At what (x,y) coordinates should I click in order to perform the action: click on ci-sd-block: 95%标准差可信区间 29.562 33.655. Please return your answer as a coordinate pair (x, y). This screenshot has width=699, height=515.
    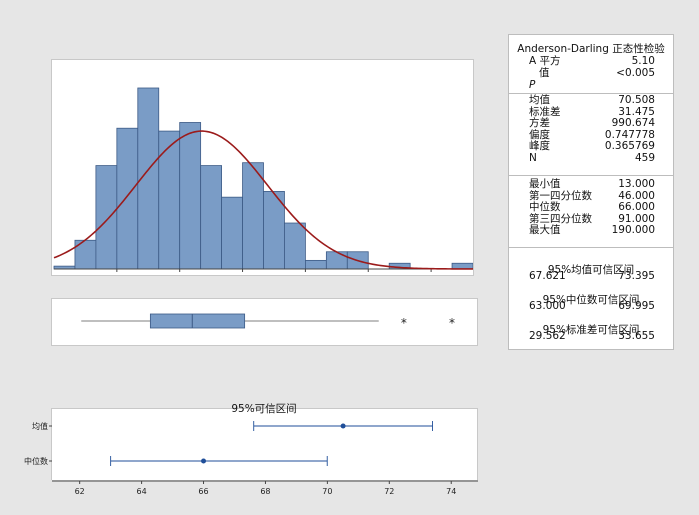
    Looking at the image, I should click on (591, 334).